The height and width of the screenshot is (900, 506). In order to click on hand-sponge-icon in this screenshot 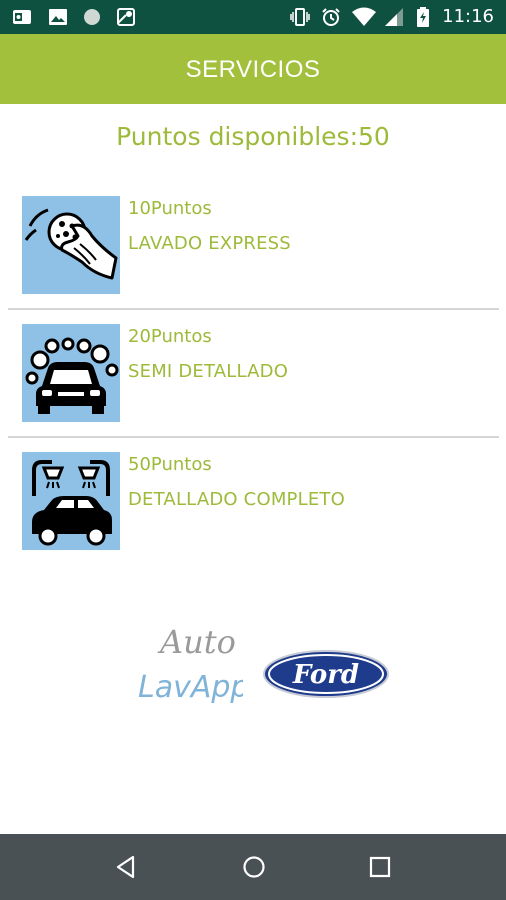, I will do `click(71, 245)`.